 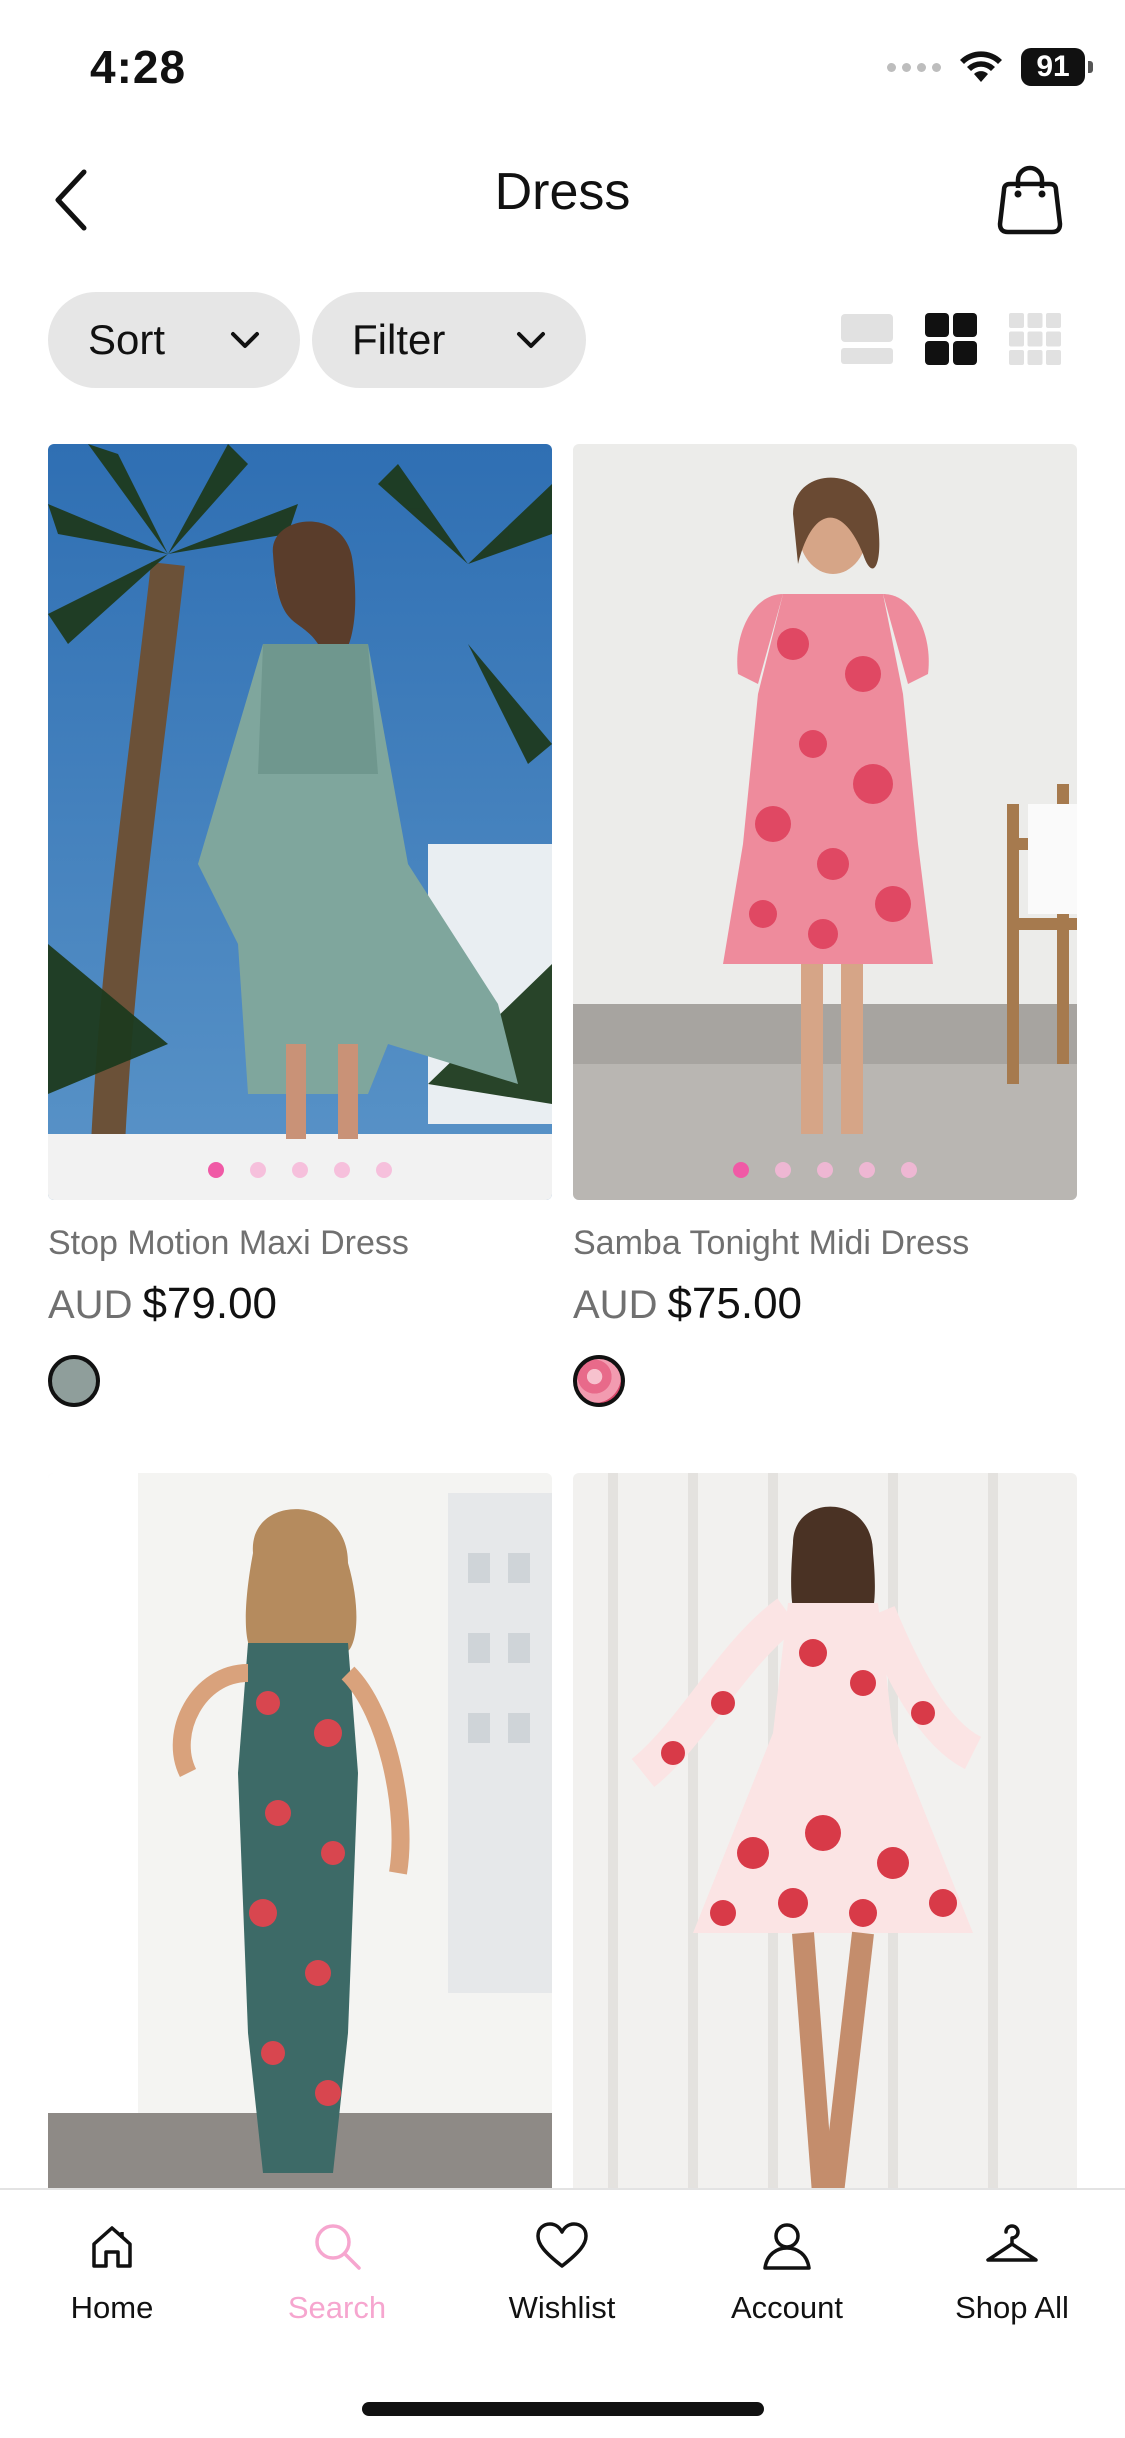 What do you see at coordinates (210, 1303) in the screenshot?
I see `price-value: $79.00` at bounding box center [210, 1303].